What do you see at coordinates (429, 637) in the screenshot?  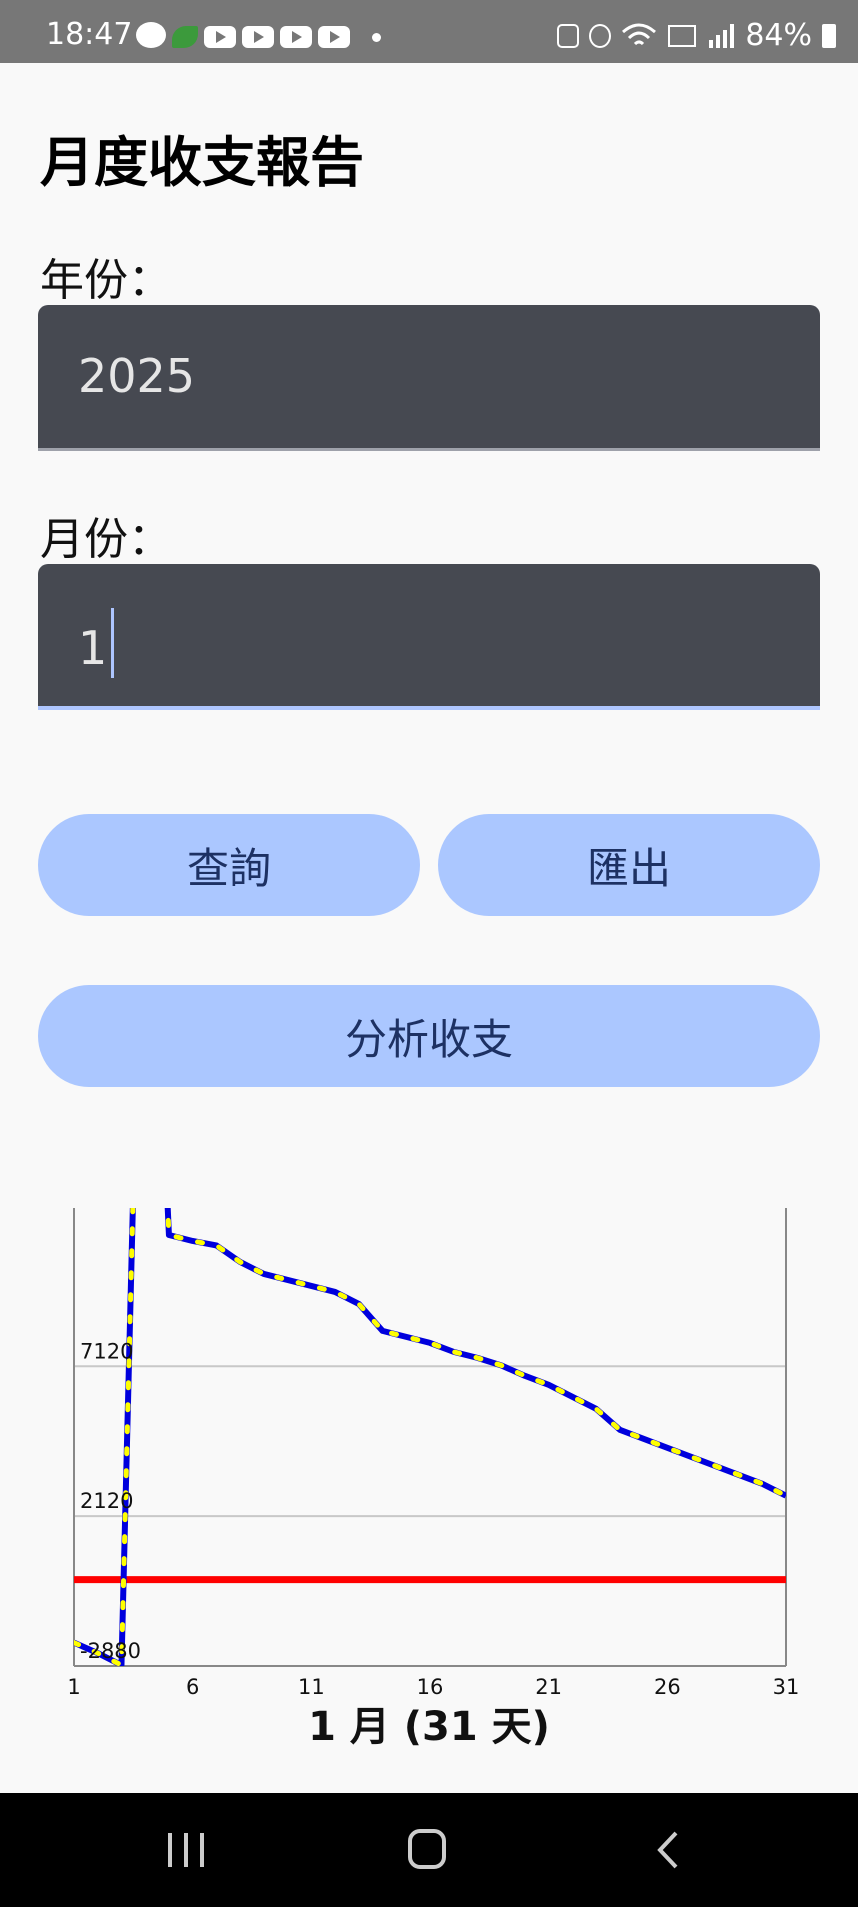 I see `month-input: 1` at bounding box center [429, 637].